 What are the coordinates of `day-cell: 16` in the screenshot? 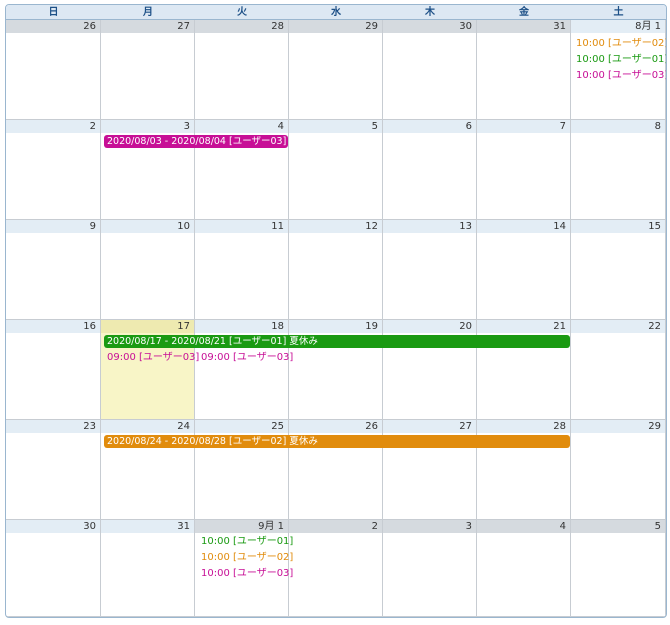 It's located at (53, 370).